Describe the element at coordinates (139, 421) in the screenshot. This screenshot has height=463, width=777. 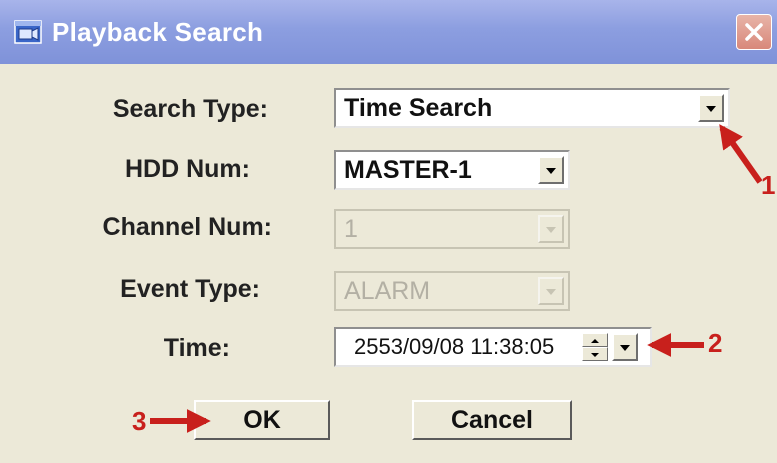
I see `annotation-number-3: 3` at that location.